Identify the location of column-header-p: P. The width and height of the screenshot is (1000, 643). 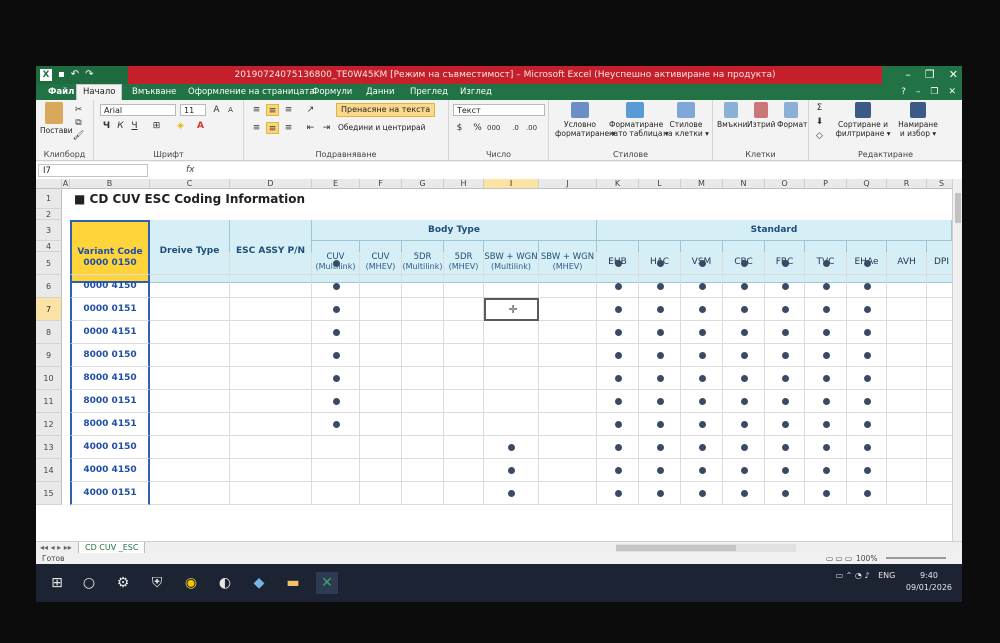
(826, 184).